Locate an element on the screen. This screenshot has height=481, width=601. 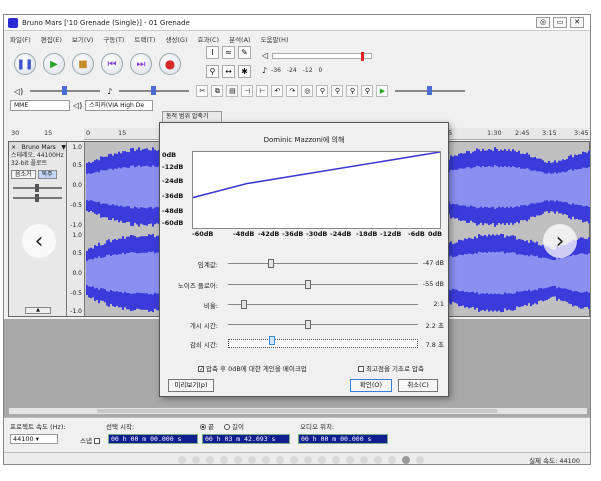
undo-button: ↶ is located at coordinates (277, 91).